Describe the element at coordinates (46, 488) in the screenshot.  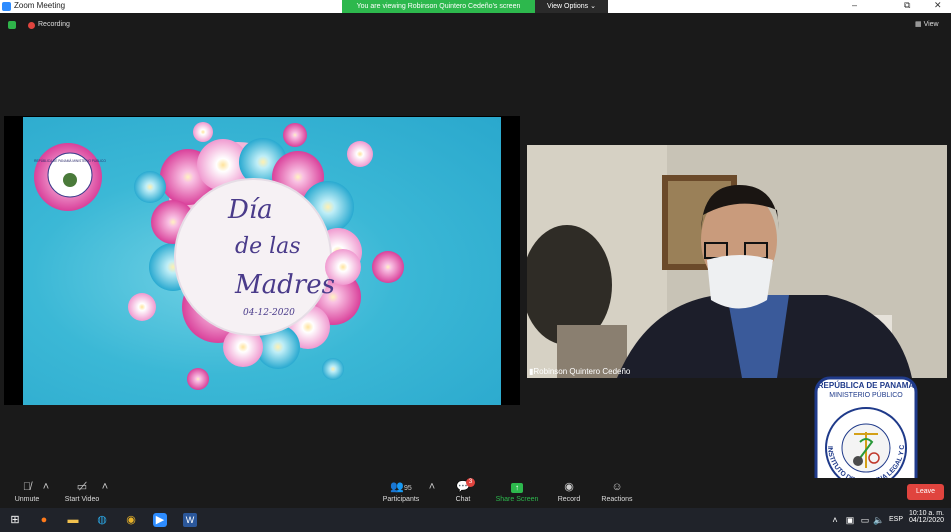
I see `audio-options-chevron-icon: ˄` at that location.